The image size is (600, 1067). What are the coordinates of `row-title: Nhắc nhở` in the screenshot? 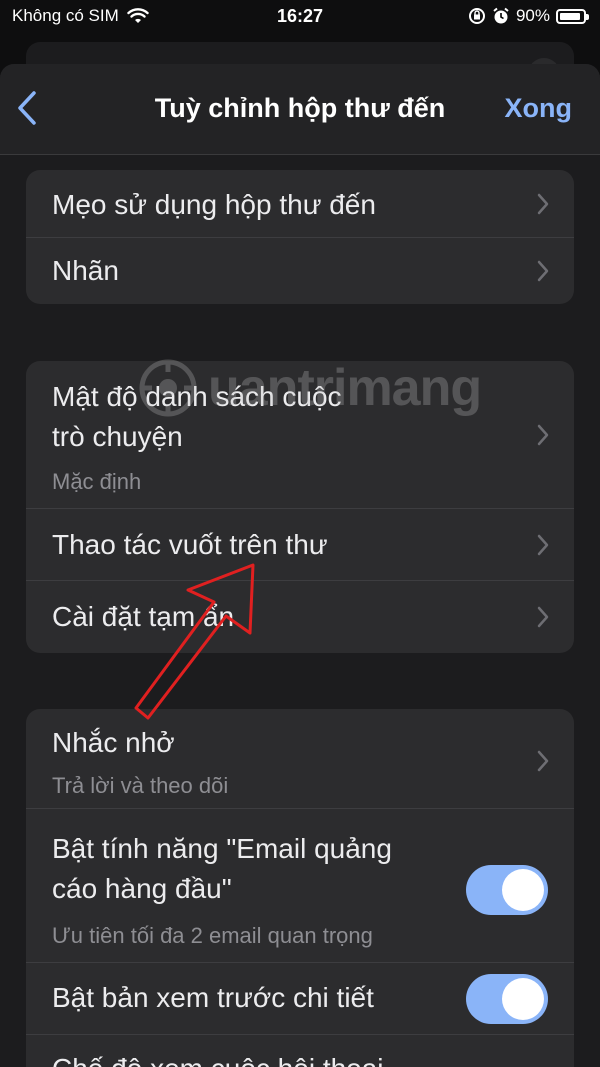 It's located at (113, 742).